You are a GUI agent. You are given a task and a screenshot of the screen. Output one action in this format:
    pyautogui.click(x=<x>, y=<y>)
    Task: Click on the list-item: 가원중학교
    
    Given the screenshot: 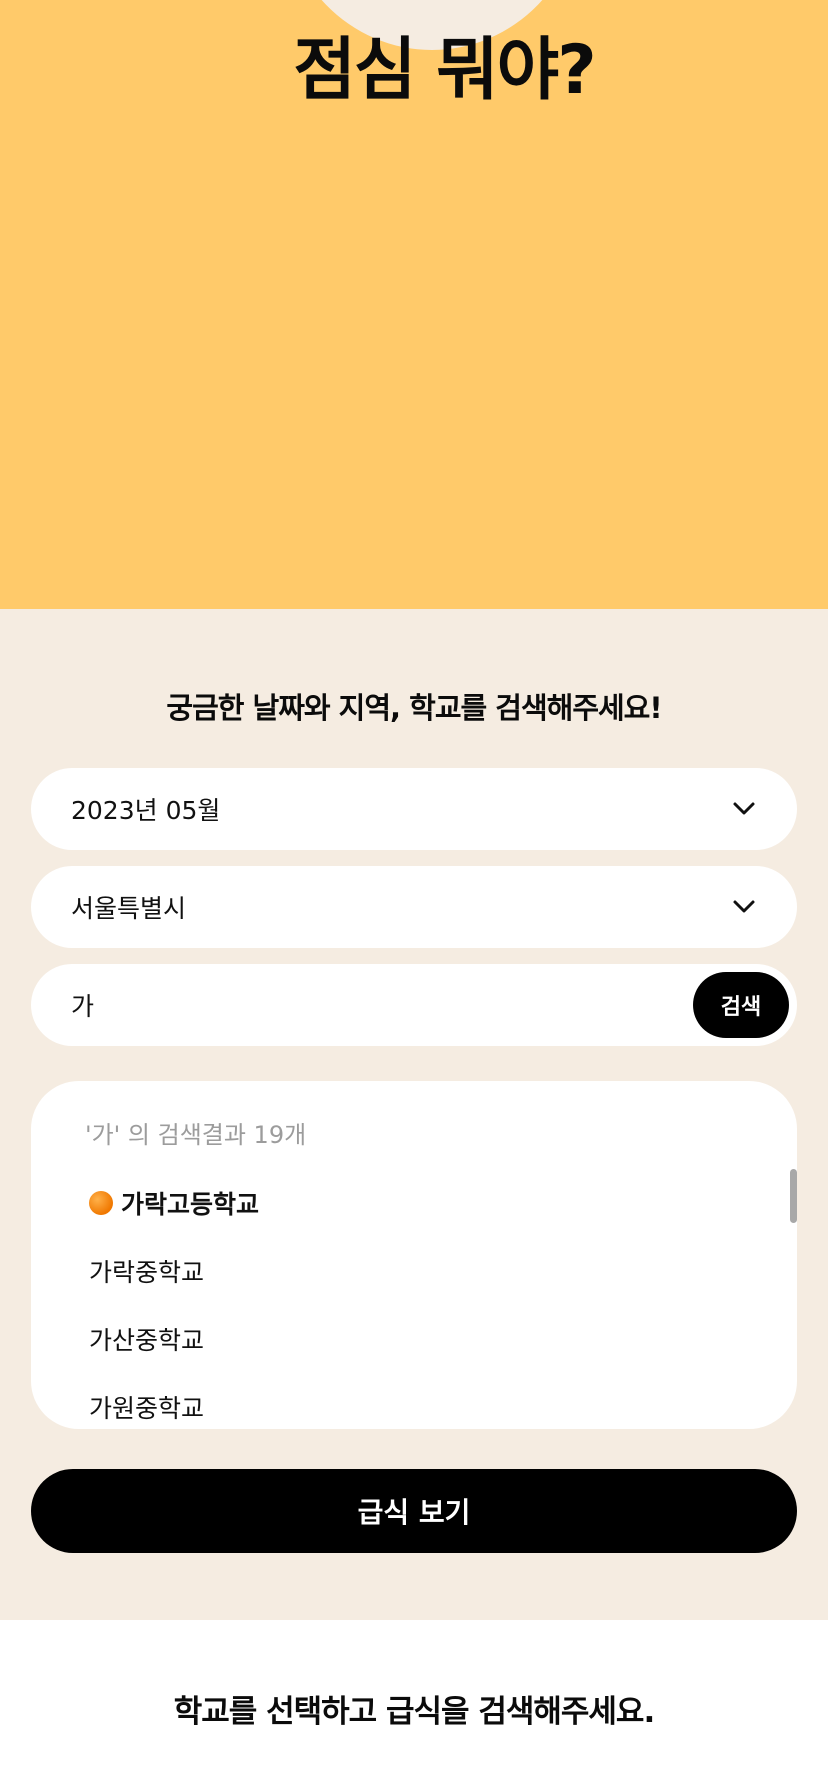 What is the action you would take?
    pyautogui.click(x=146, y=1407)
    